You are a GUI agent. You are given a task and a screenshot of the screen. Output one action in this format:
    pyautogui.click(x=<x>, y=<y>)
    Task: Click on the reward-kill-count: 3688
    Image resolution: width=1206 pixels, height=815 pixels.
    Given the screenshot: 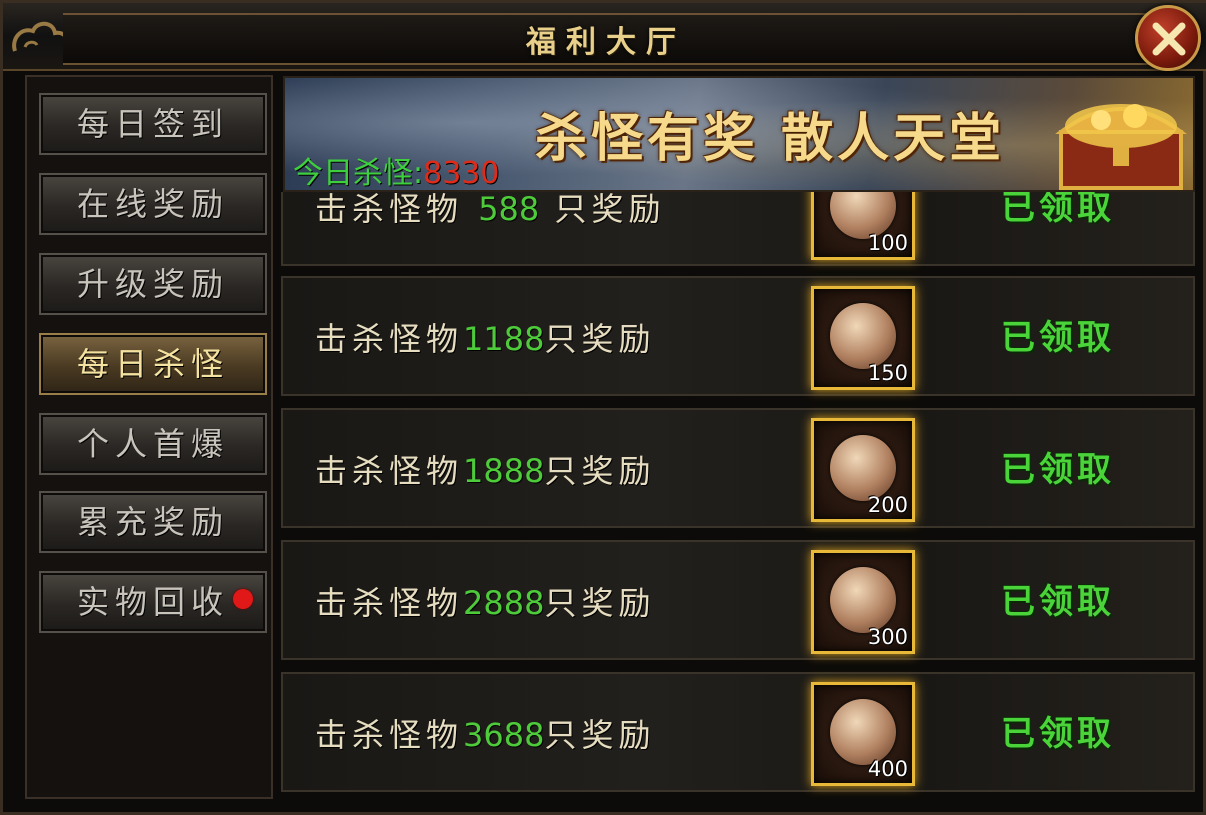 What is the action you would take?
    pyautogui.click(x=504, y=735)
    